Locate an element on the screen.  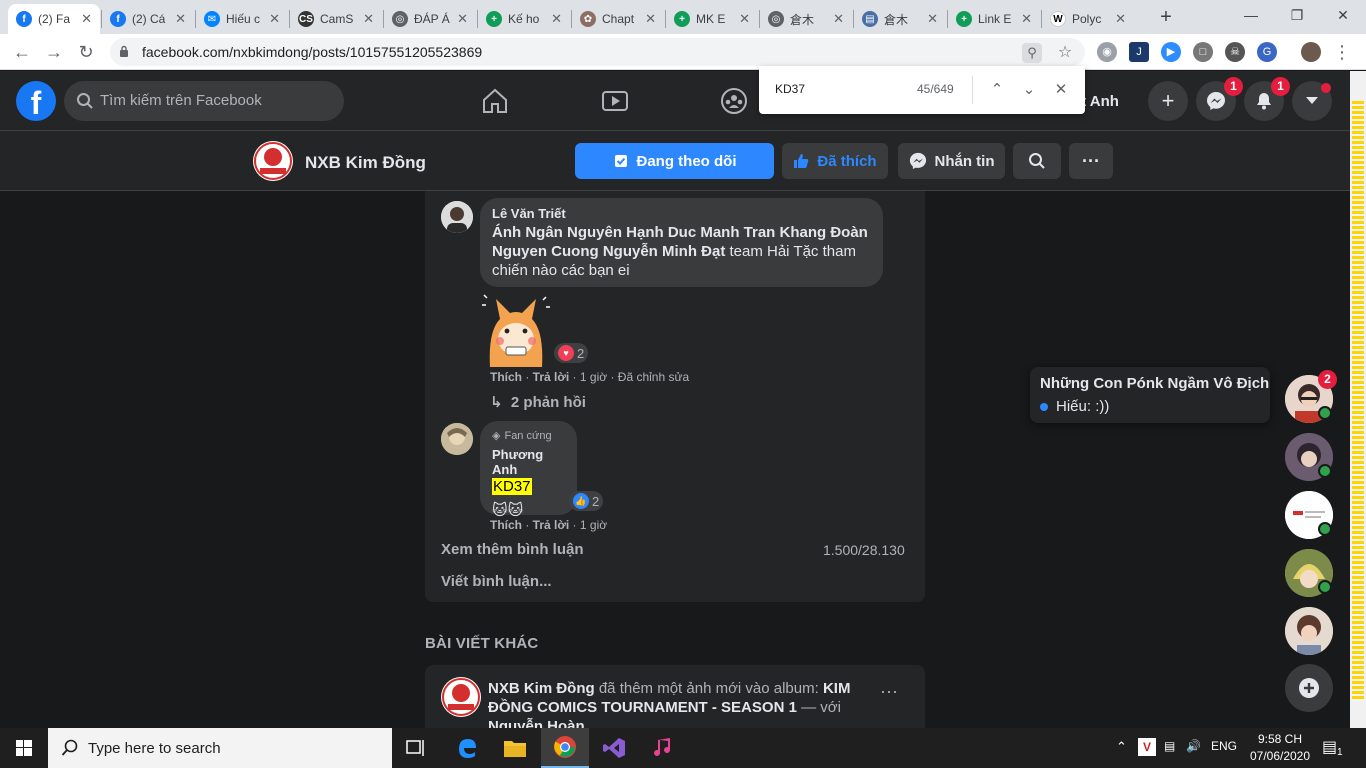
browser-tab: W Polyc ✕ is located at coordinates (1088, 19).